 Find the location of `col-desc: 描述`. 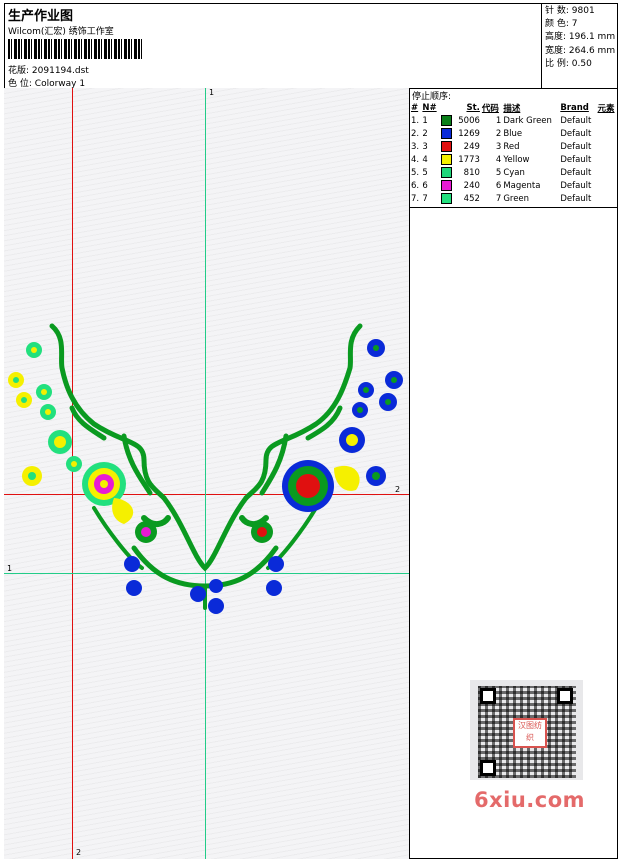

col-desc: 描述 is located at coordinates (512, 108).